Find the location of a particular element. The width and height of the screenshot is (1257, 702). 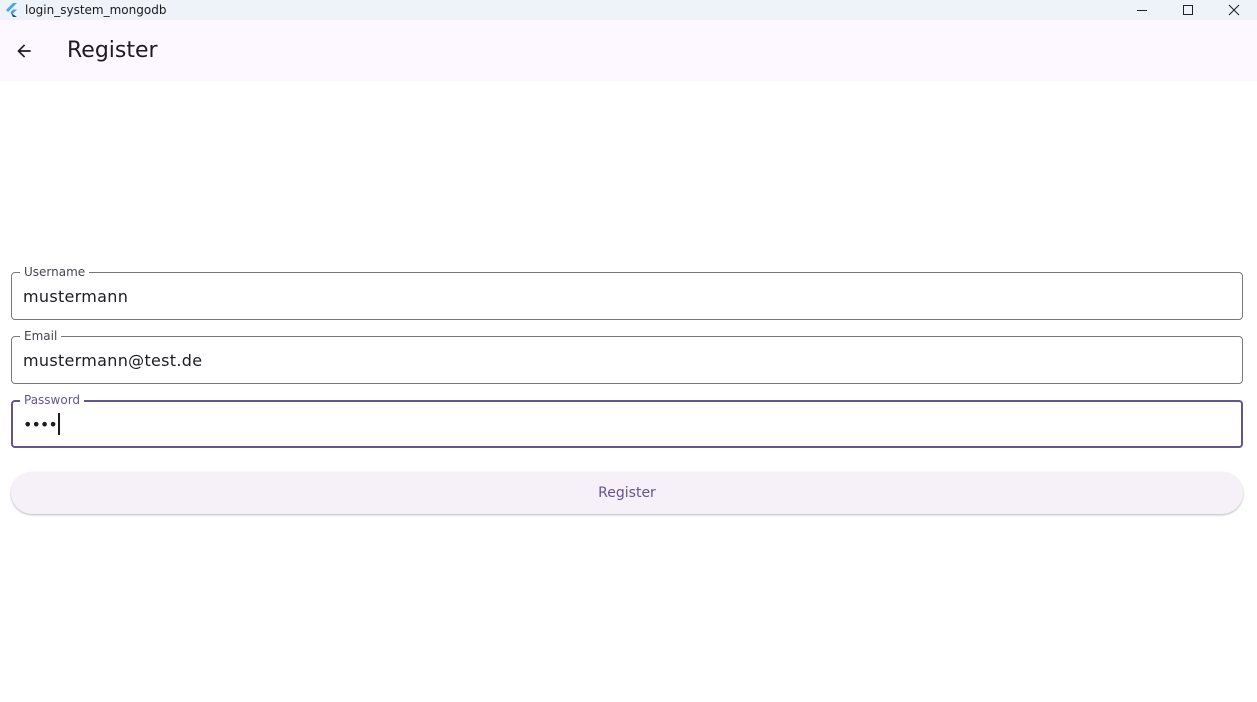

maximize-button is located at coordinates (1188, 10).